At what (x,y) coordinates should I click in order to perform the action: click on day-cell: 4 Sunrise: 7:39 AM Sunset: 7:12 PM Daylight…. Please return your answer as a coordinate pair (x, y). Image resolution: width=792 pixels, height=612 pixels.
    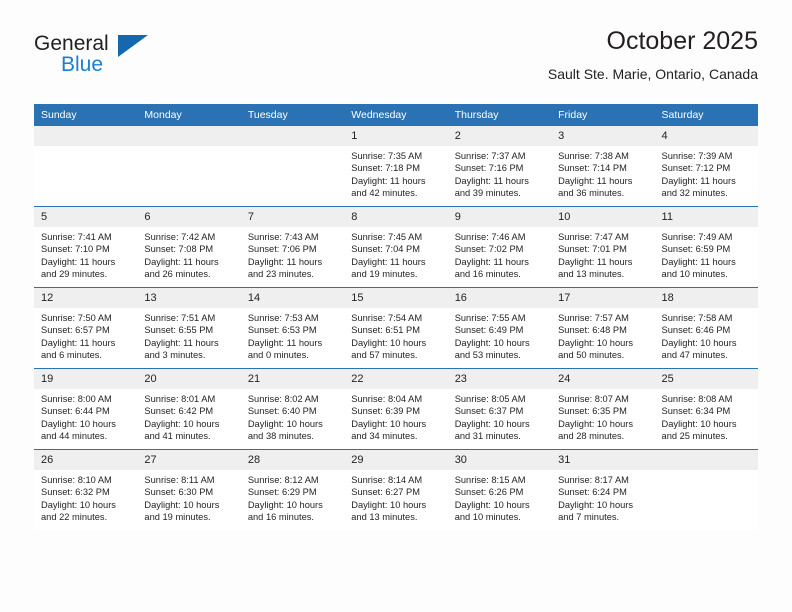
    Looking at the image, I should click on (706, 166).